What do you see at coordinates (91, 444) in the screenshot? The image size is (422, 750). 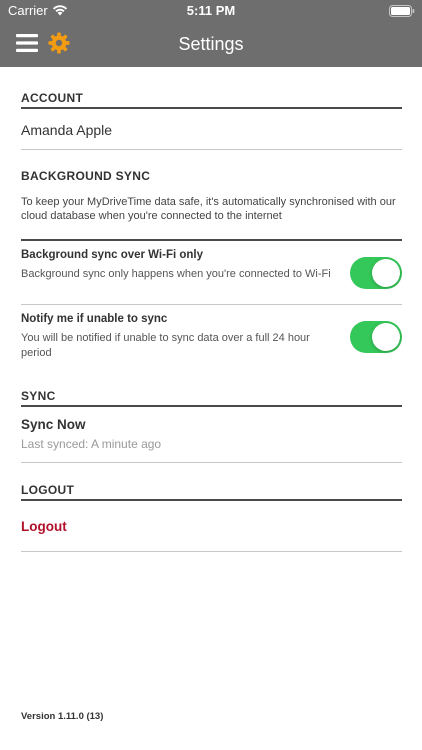 I see `last-synced-label: Last synced: A minute ago` at bounding box center [91, 444].